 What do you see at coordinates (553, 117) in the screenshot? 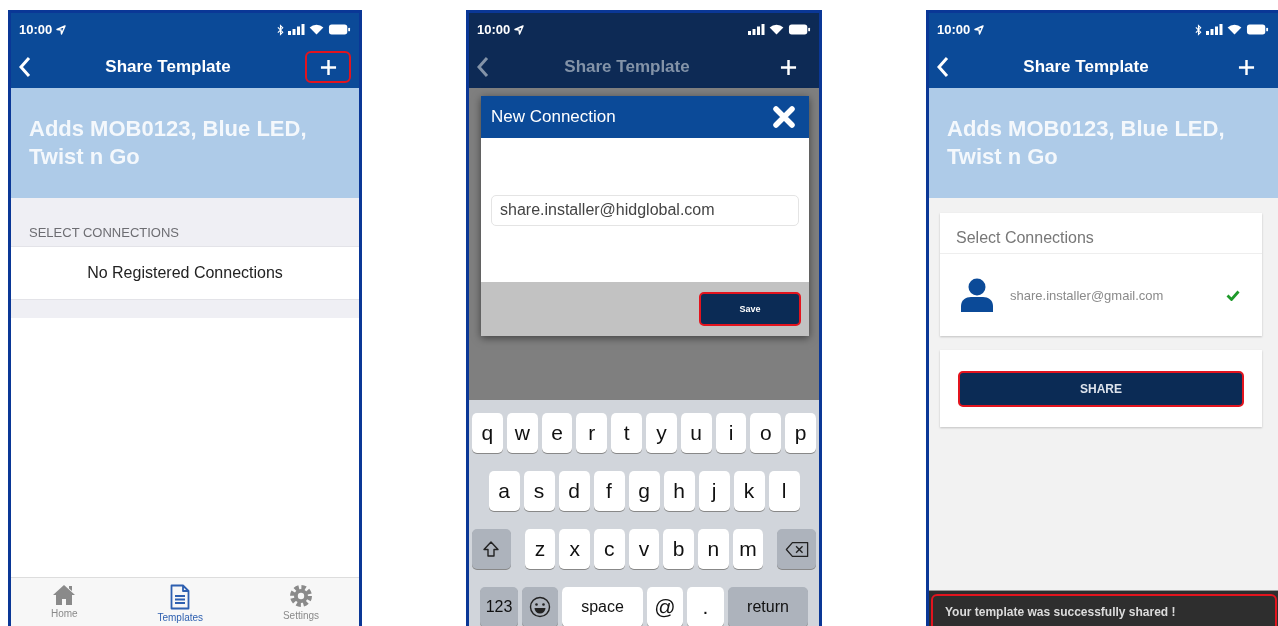
I see `dialog-title: New Connection` at bounding box center [553, 117].